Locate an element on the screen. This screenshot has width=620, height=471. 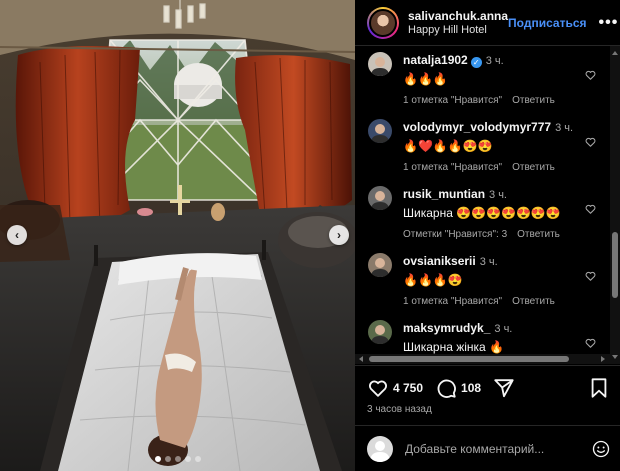
comment-text: Шикарна жінка 🔥 is located at coordinates (453, 347).